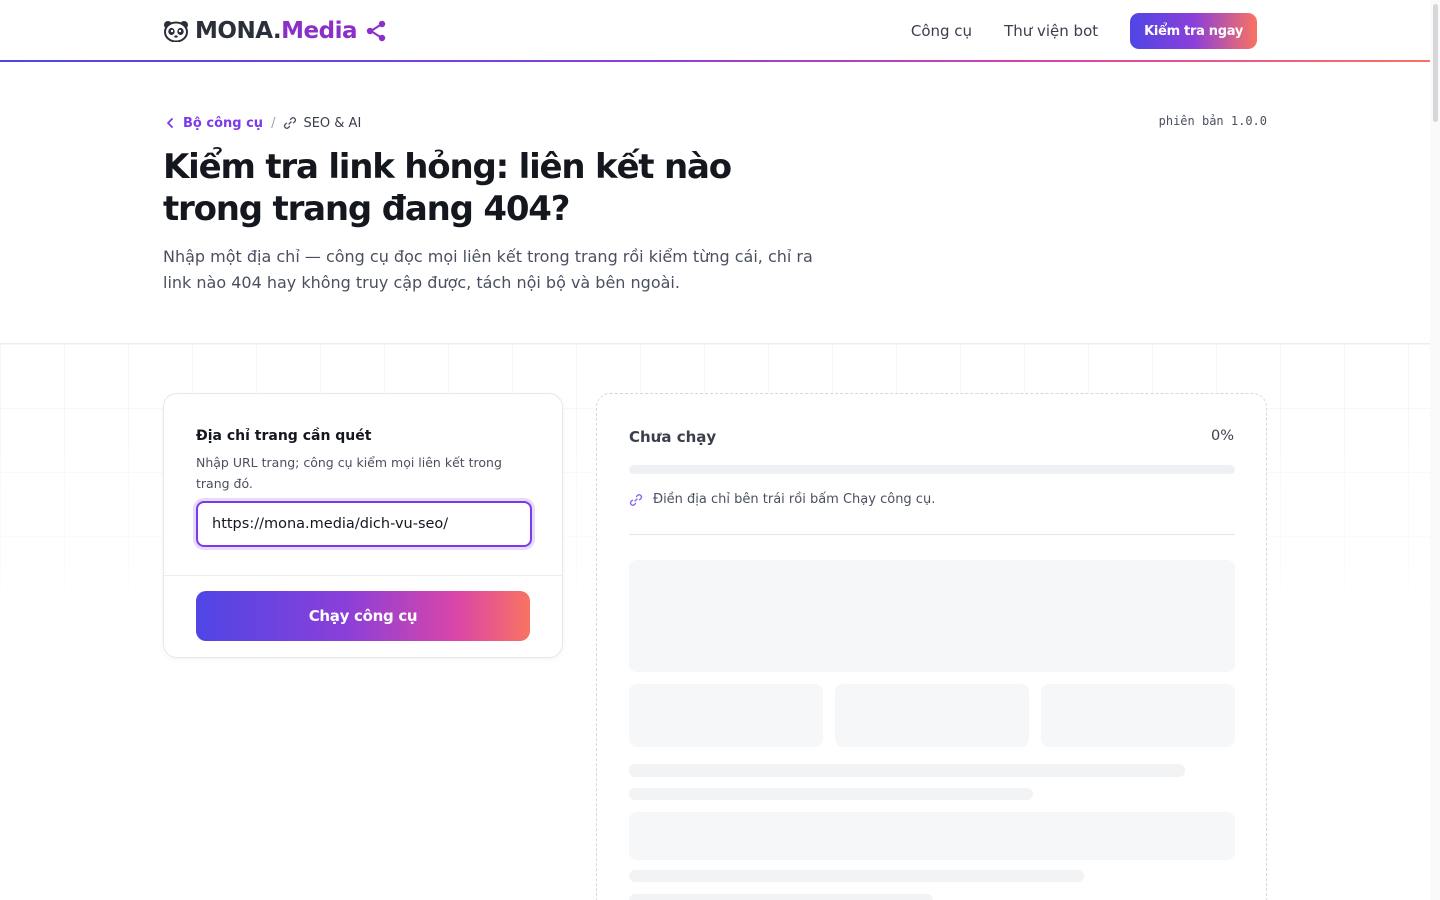  Describe the element at coordinates (376, 31) in the screenshot. I see `share-icon` at that location.